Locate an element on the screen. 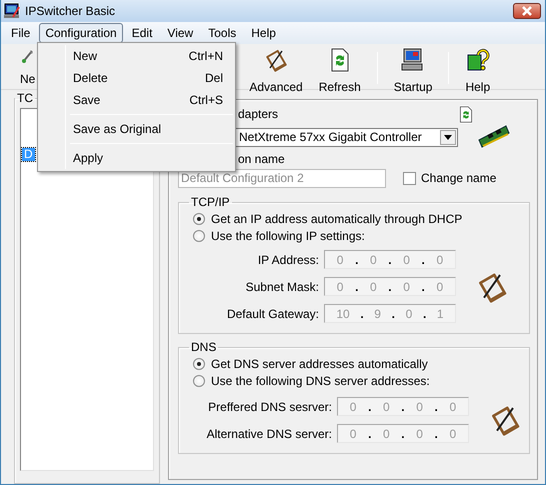  menu-item: Delete Del is located at coordinates (136, 78).